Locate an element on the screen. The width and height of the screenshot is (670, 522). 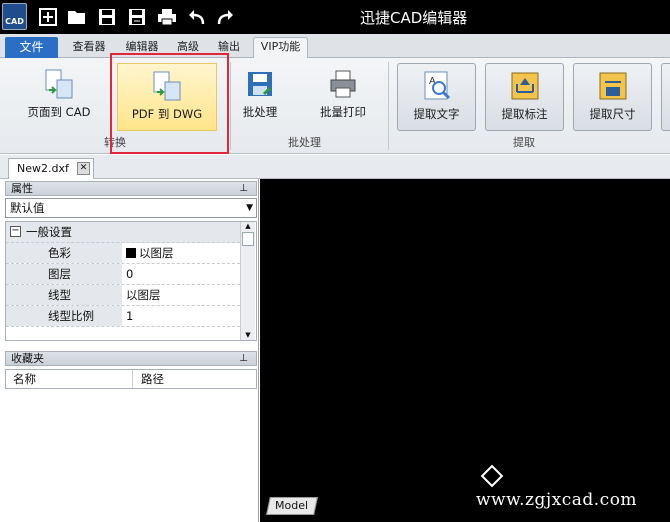
print-icon is located at coordinates (167, 17).